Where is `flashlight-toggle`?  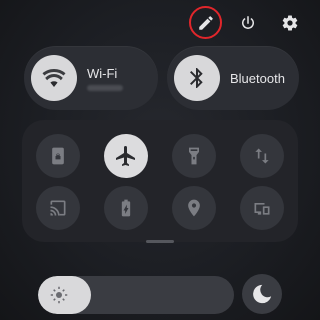
flashlight-toggle is located at coordinates (194, 156).